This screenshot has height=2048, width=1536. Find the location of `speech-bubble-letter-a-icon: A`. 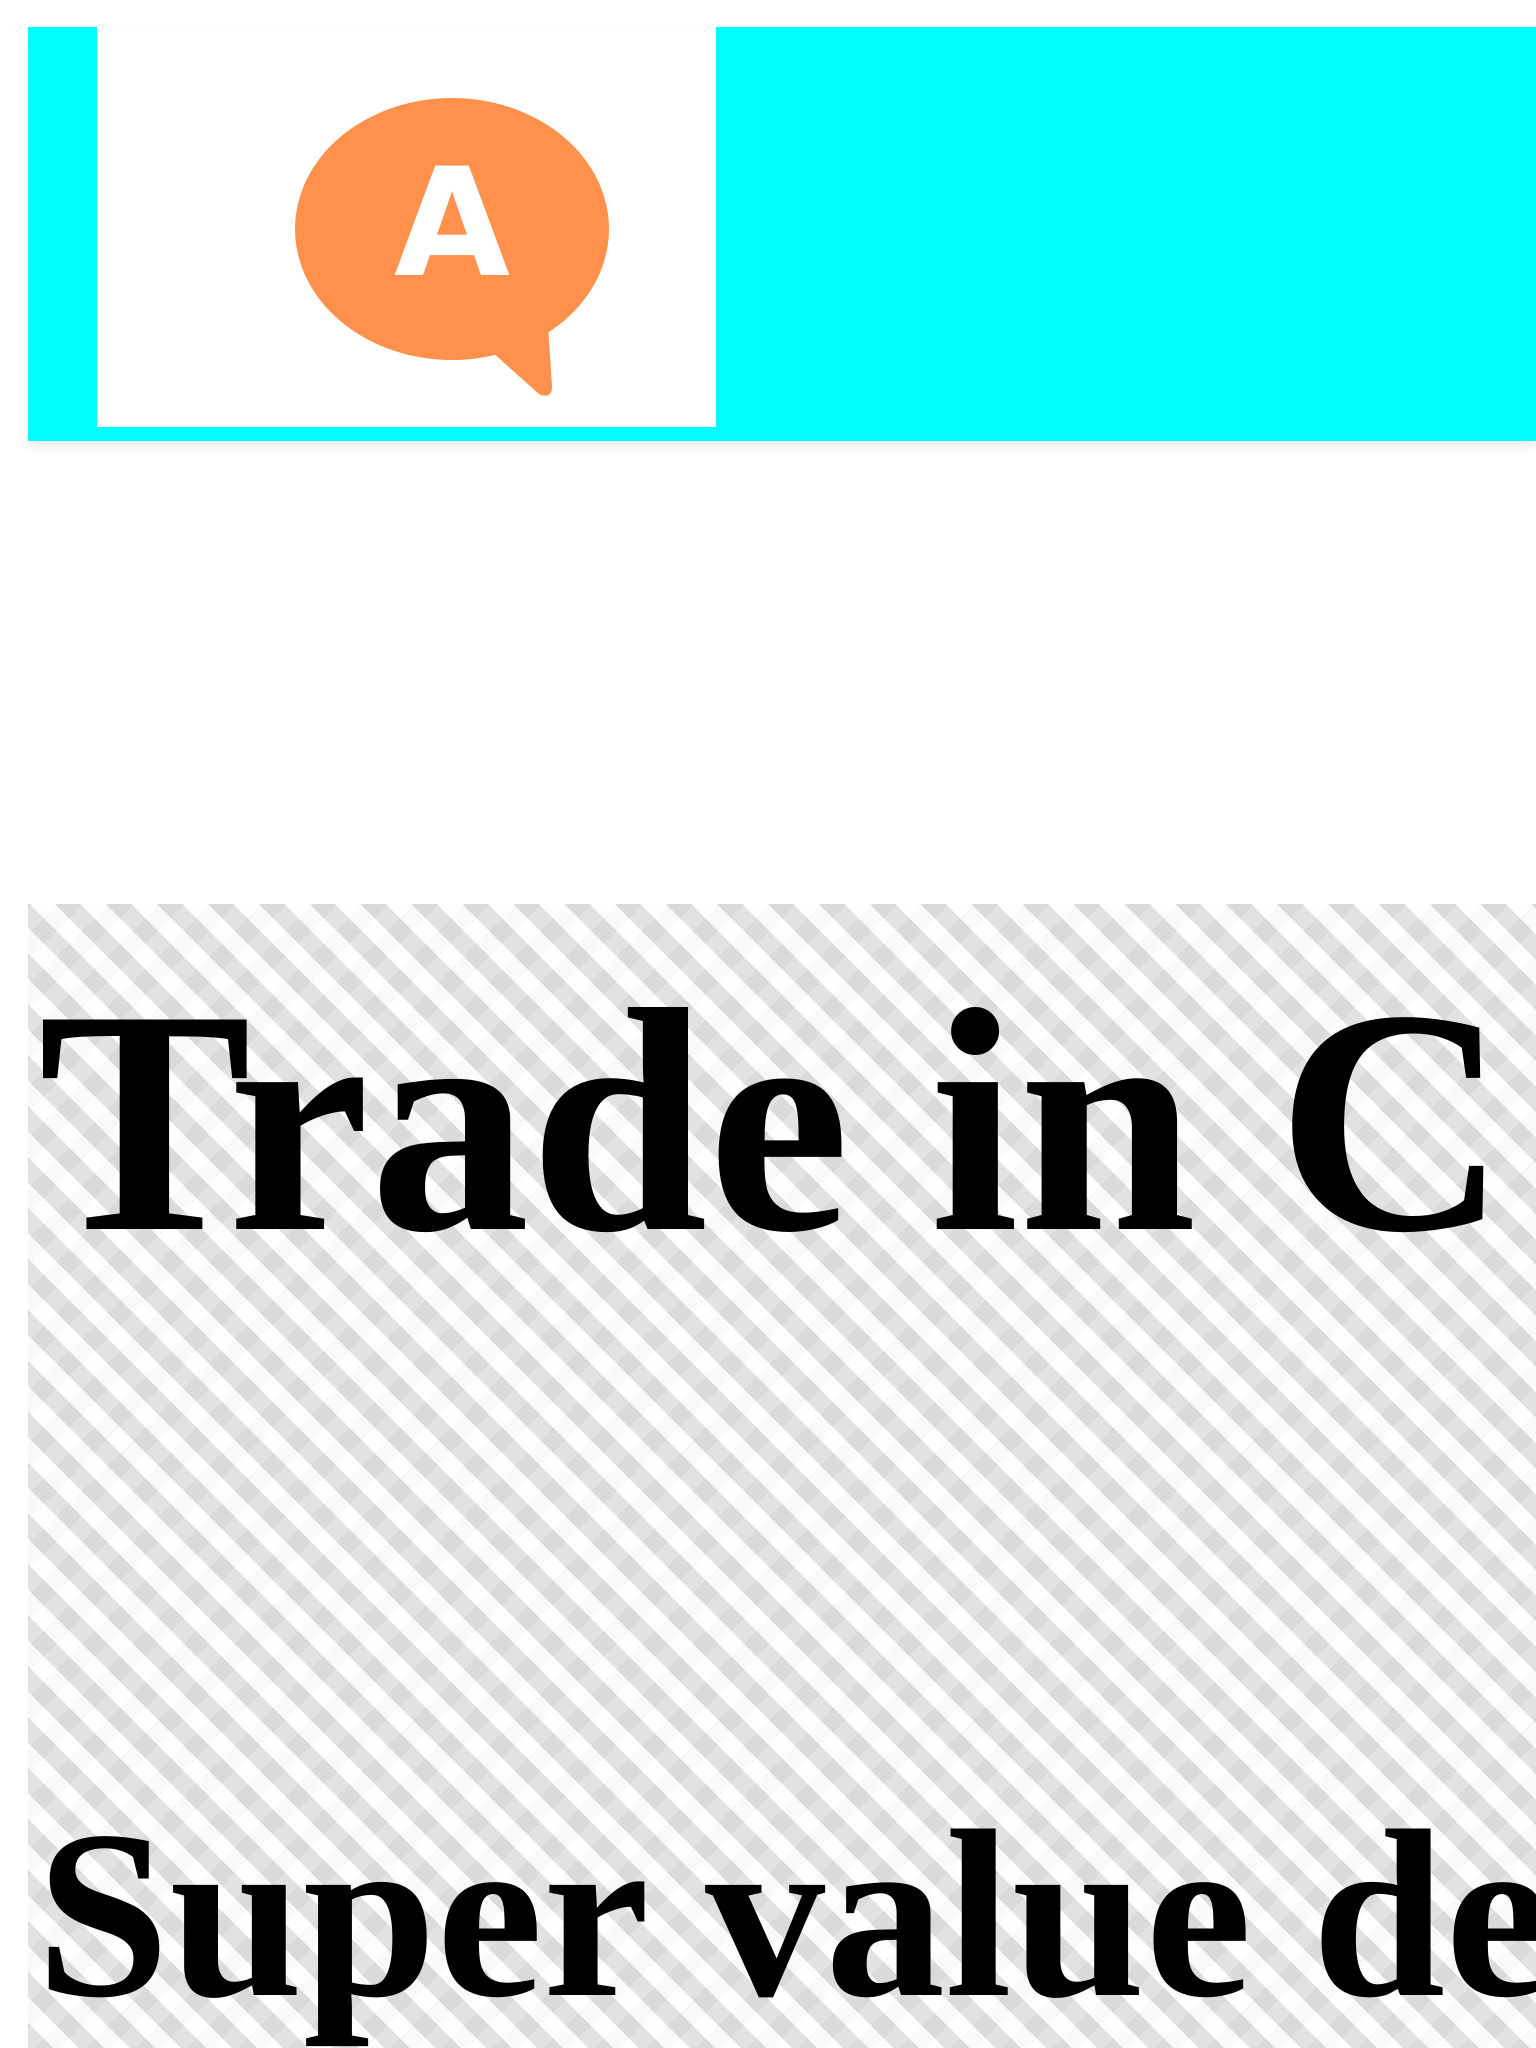

speech-bubble-letter-a-icon: A is located at coordinates (452, 247).